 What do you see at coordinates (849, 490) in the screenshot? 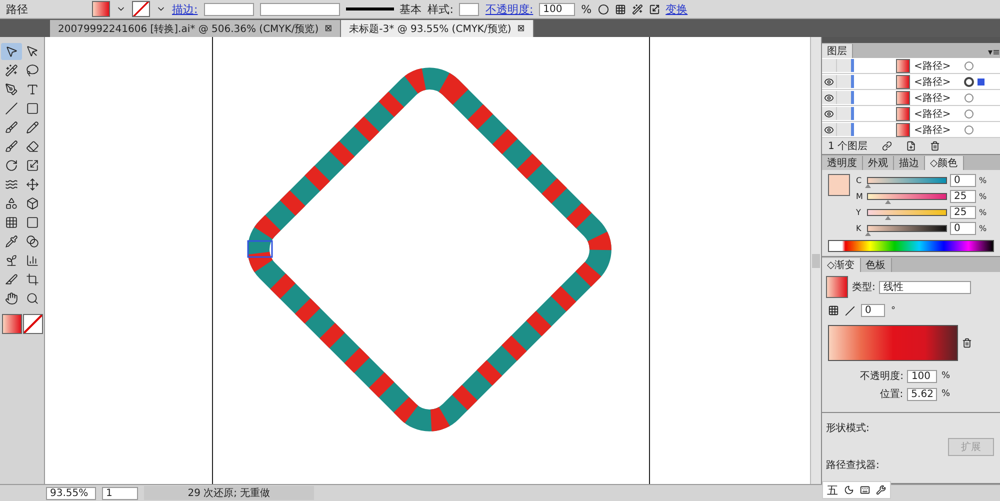
I see `moon-icon` at bounding box center [849, 490].